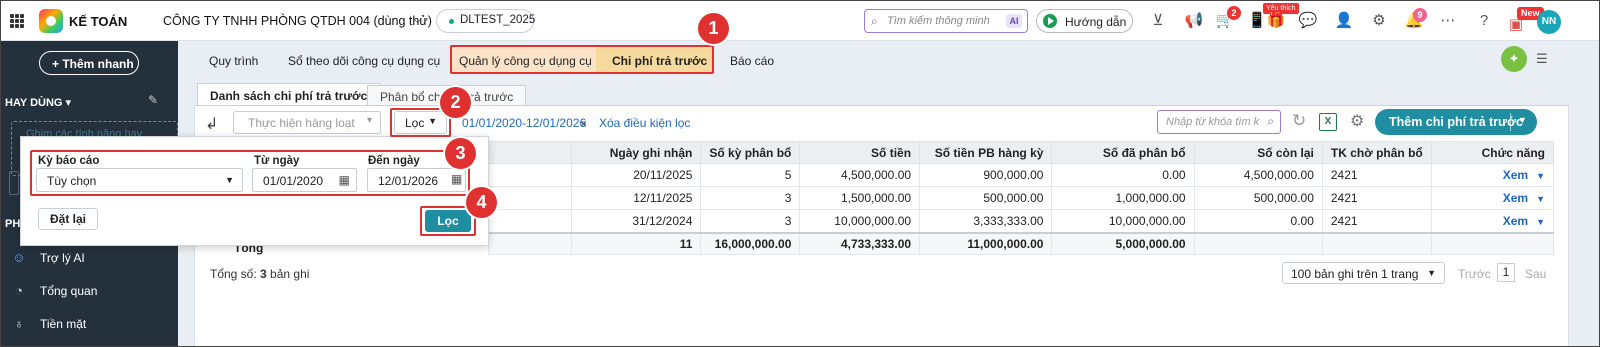 This screenshot has width=1600, height=347. Describe the element at coordinates (860, 152) in the screenshot. I see `column-header: Số tiền` at that location.